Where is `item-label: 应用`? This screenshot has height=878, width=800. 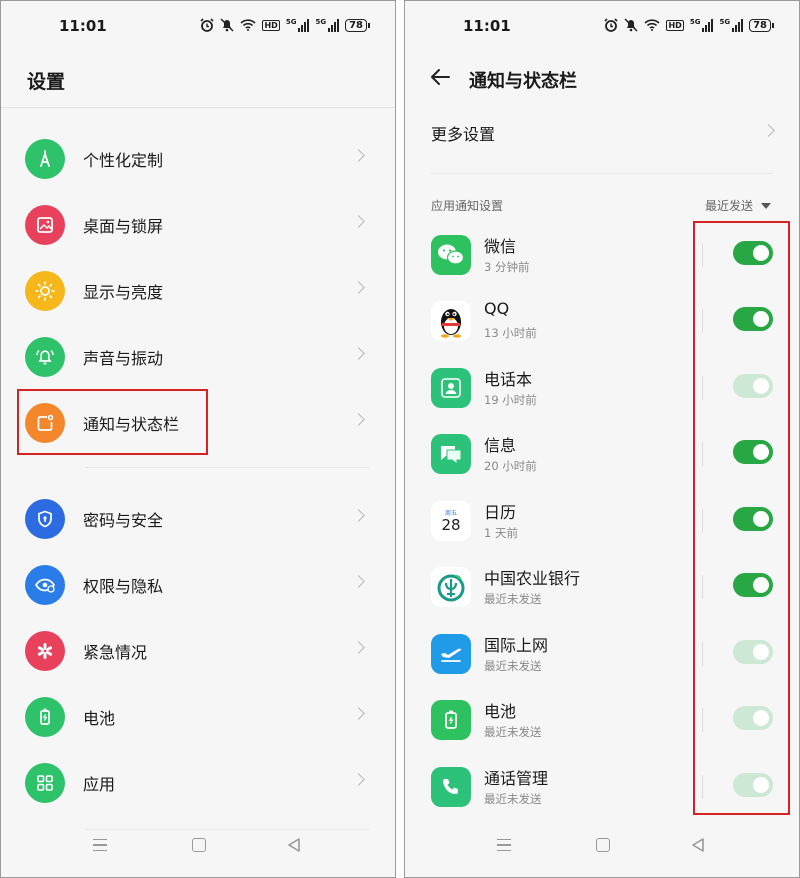
item-label: 应用 is located at coordinates (99, 784).